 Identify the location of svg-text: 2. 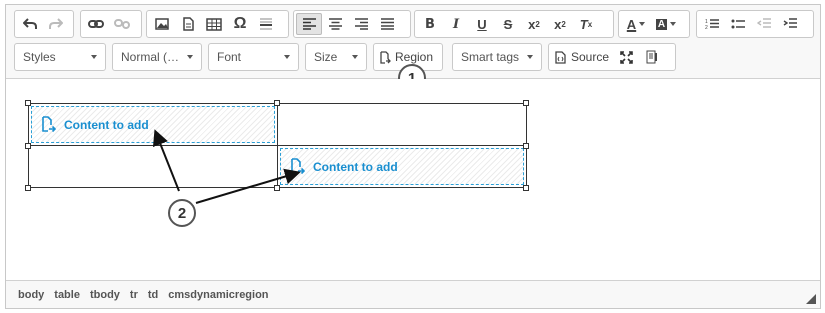
(706, 27).